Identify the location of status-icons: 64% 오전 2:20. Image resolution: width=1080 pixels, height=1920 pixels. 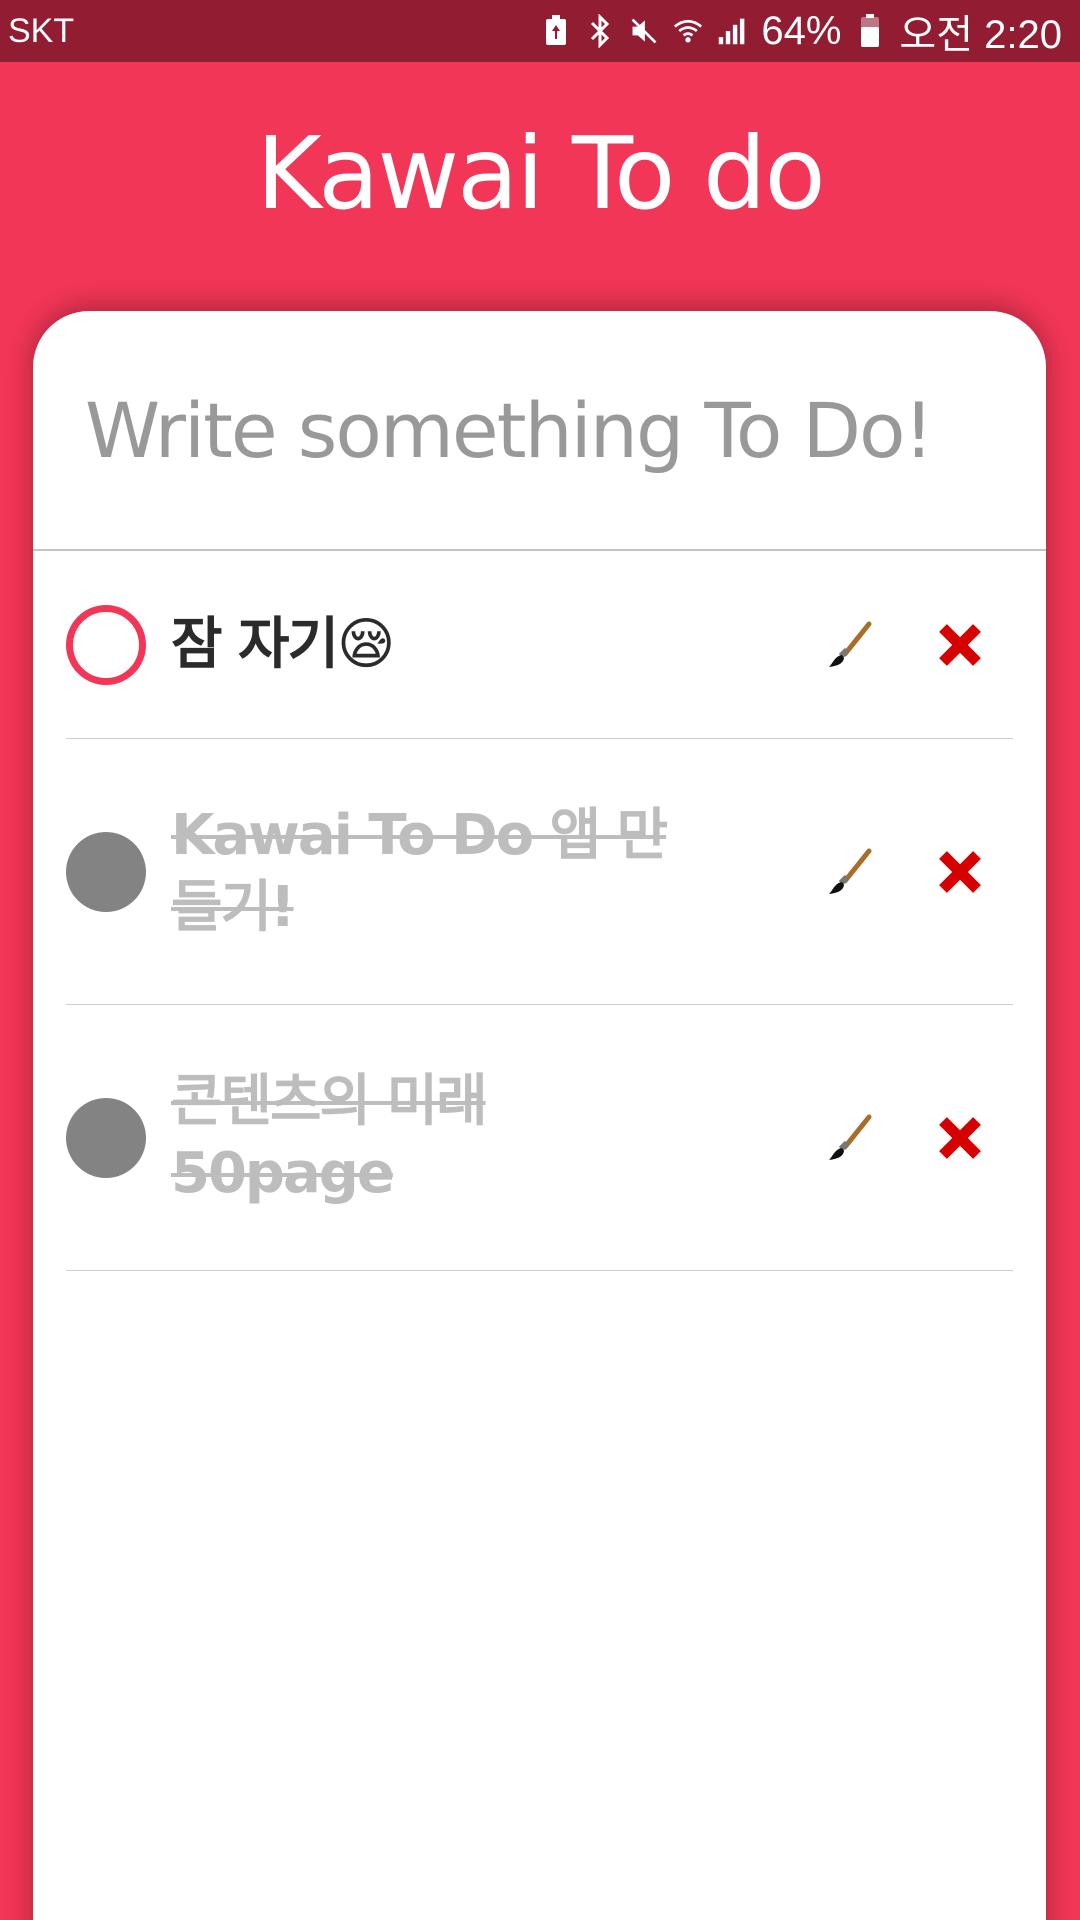
(801, 31).